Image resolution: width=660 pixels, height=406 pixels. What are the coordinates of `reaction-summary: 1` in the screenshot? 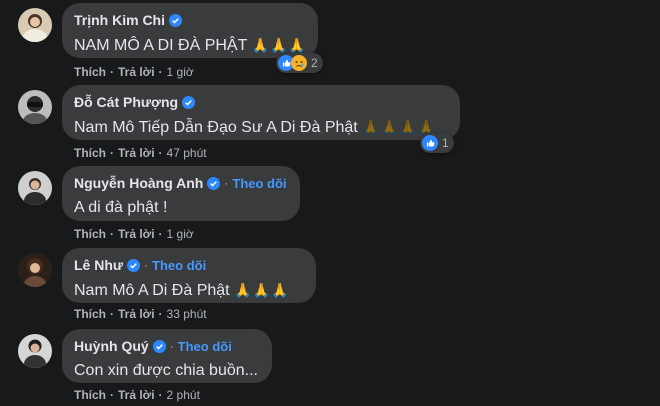 It's located at (437, 143).